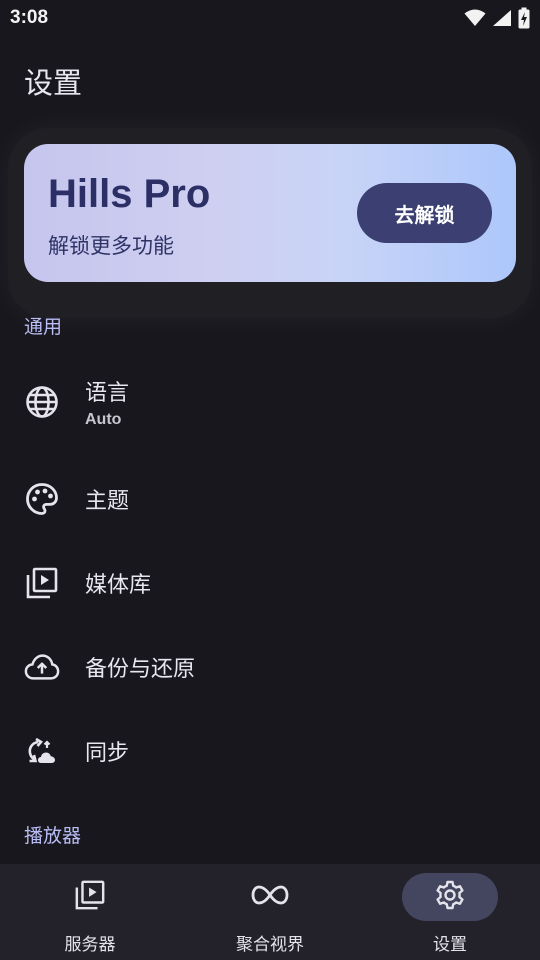  I want to click on nav-pill-aggregate, so click(270, 897).